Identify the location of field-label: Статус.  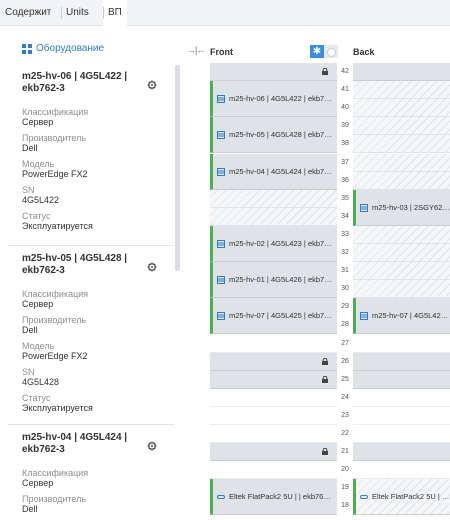
(36, 216).